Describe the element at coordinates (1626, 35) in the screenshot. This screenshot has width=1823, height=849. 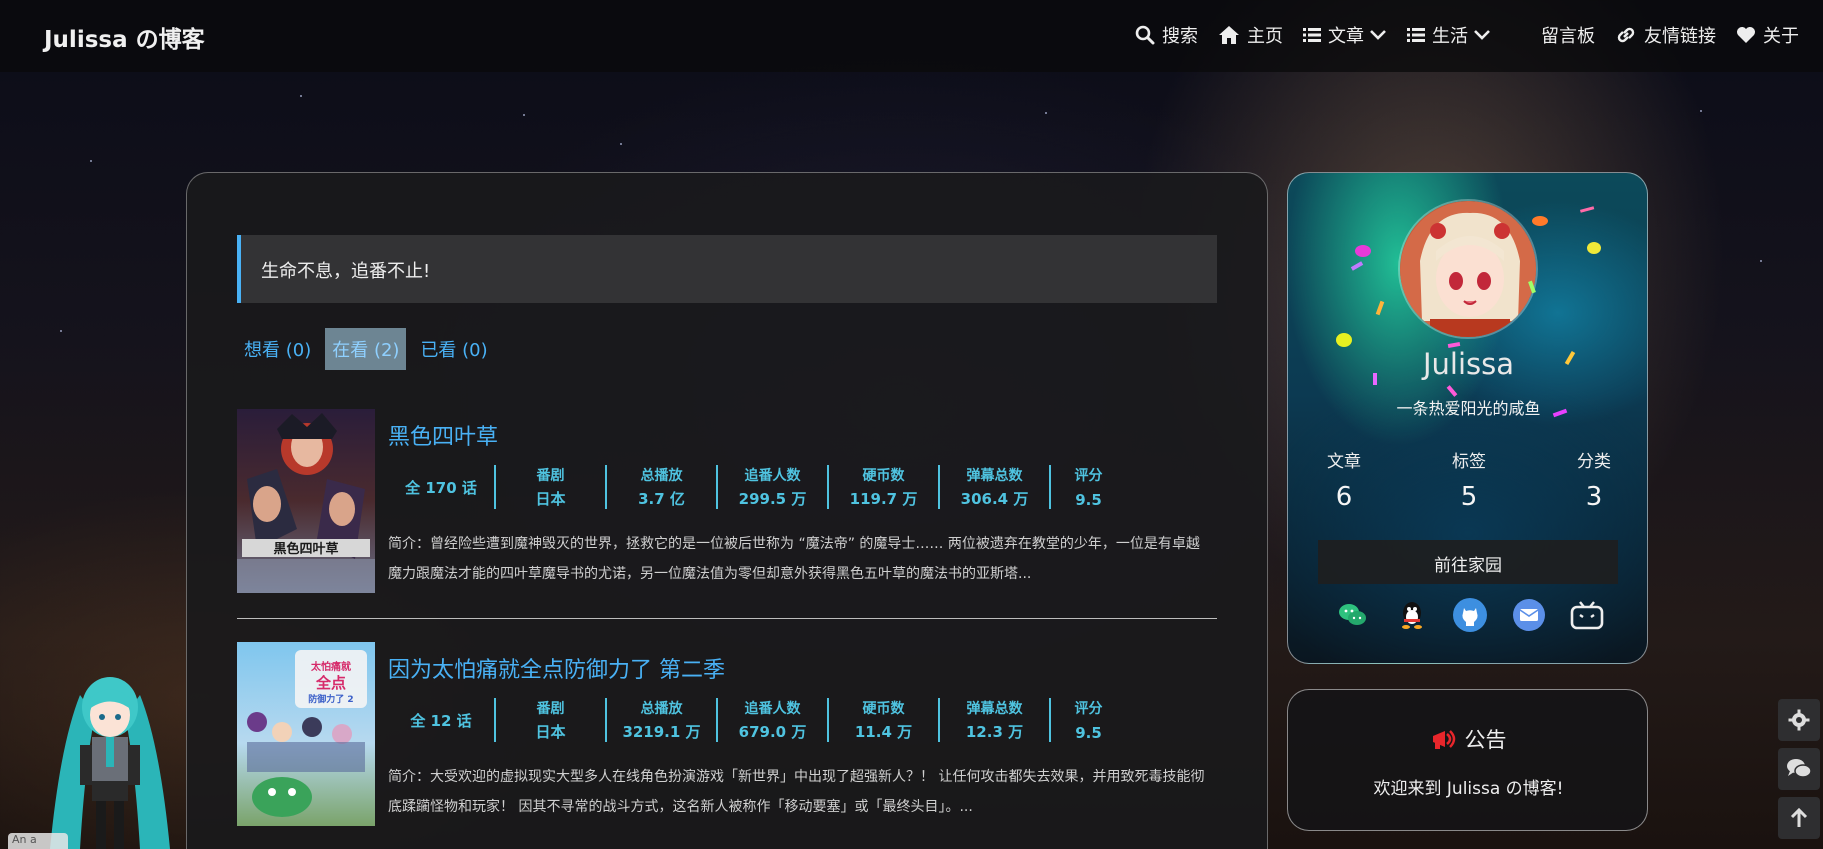
I see `link-icon` at that location.